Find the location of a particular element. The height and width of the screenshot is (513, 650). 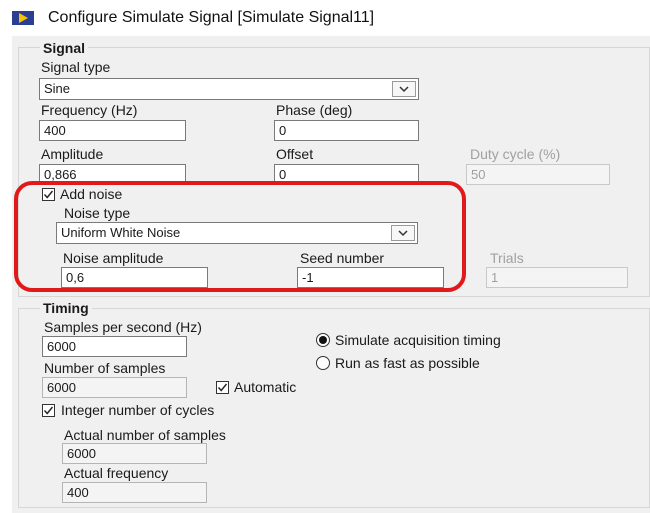

integer-cycles-checkbox is located at coordinates (48, 410).